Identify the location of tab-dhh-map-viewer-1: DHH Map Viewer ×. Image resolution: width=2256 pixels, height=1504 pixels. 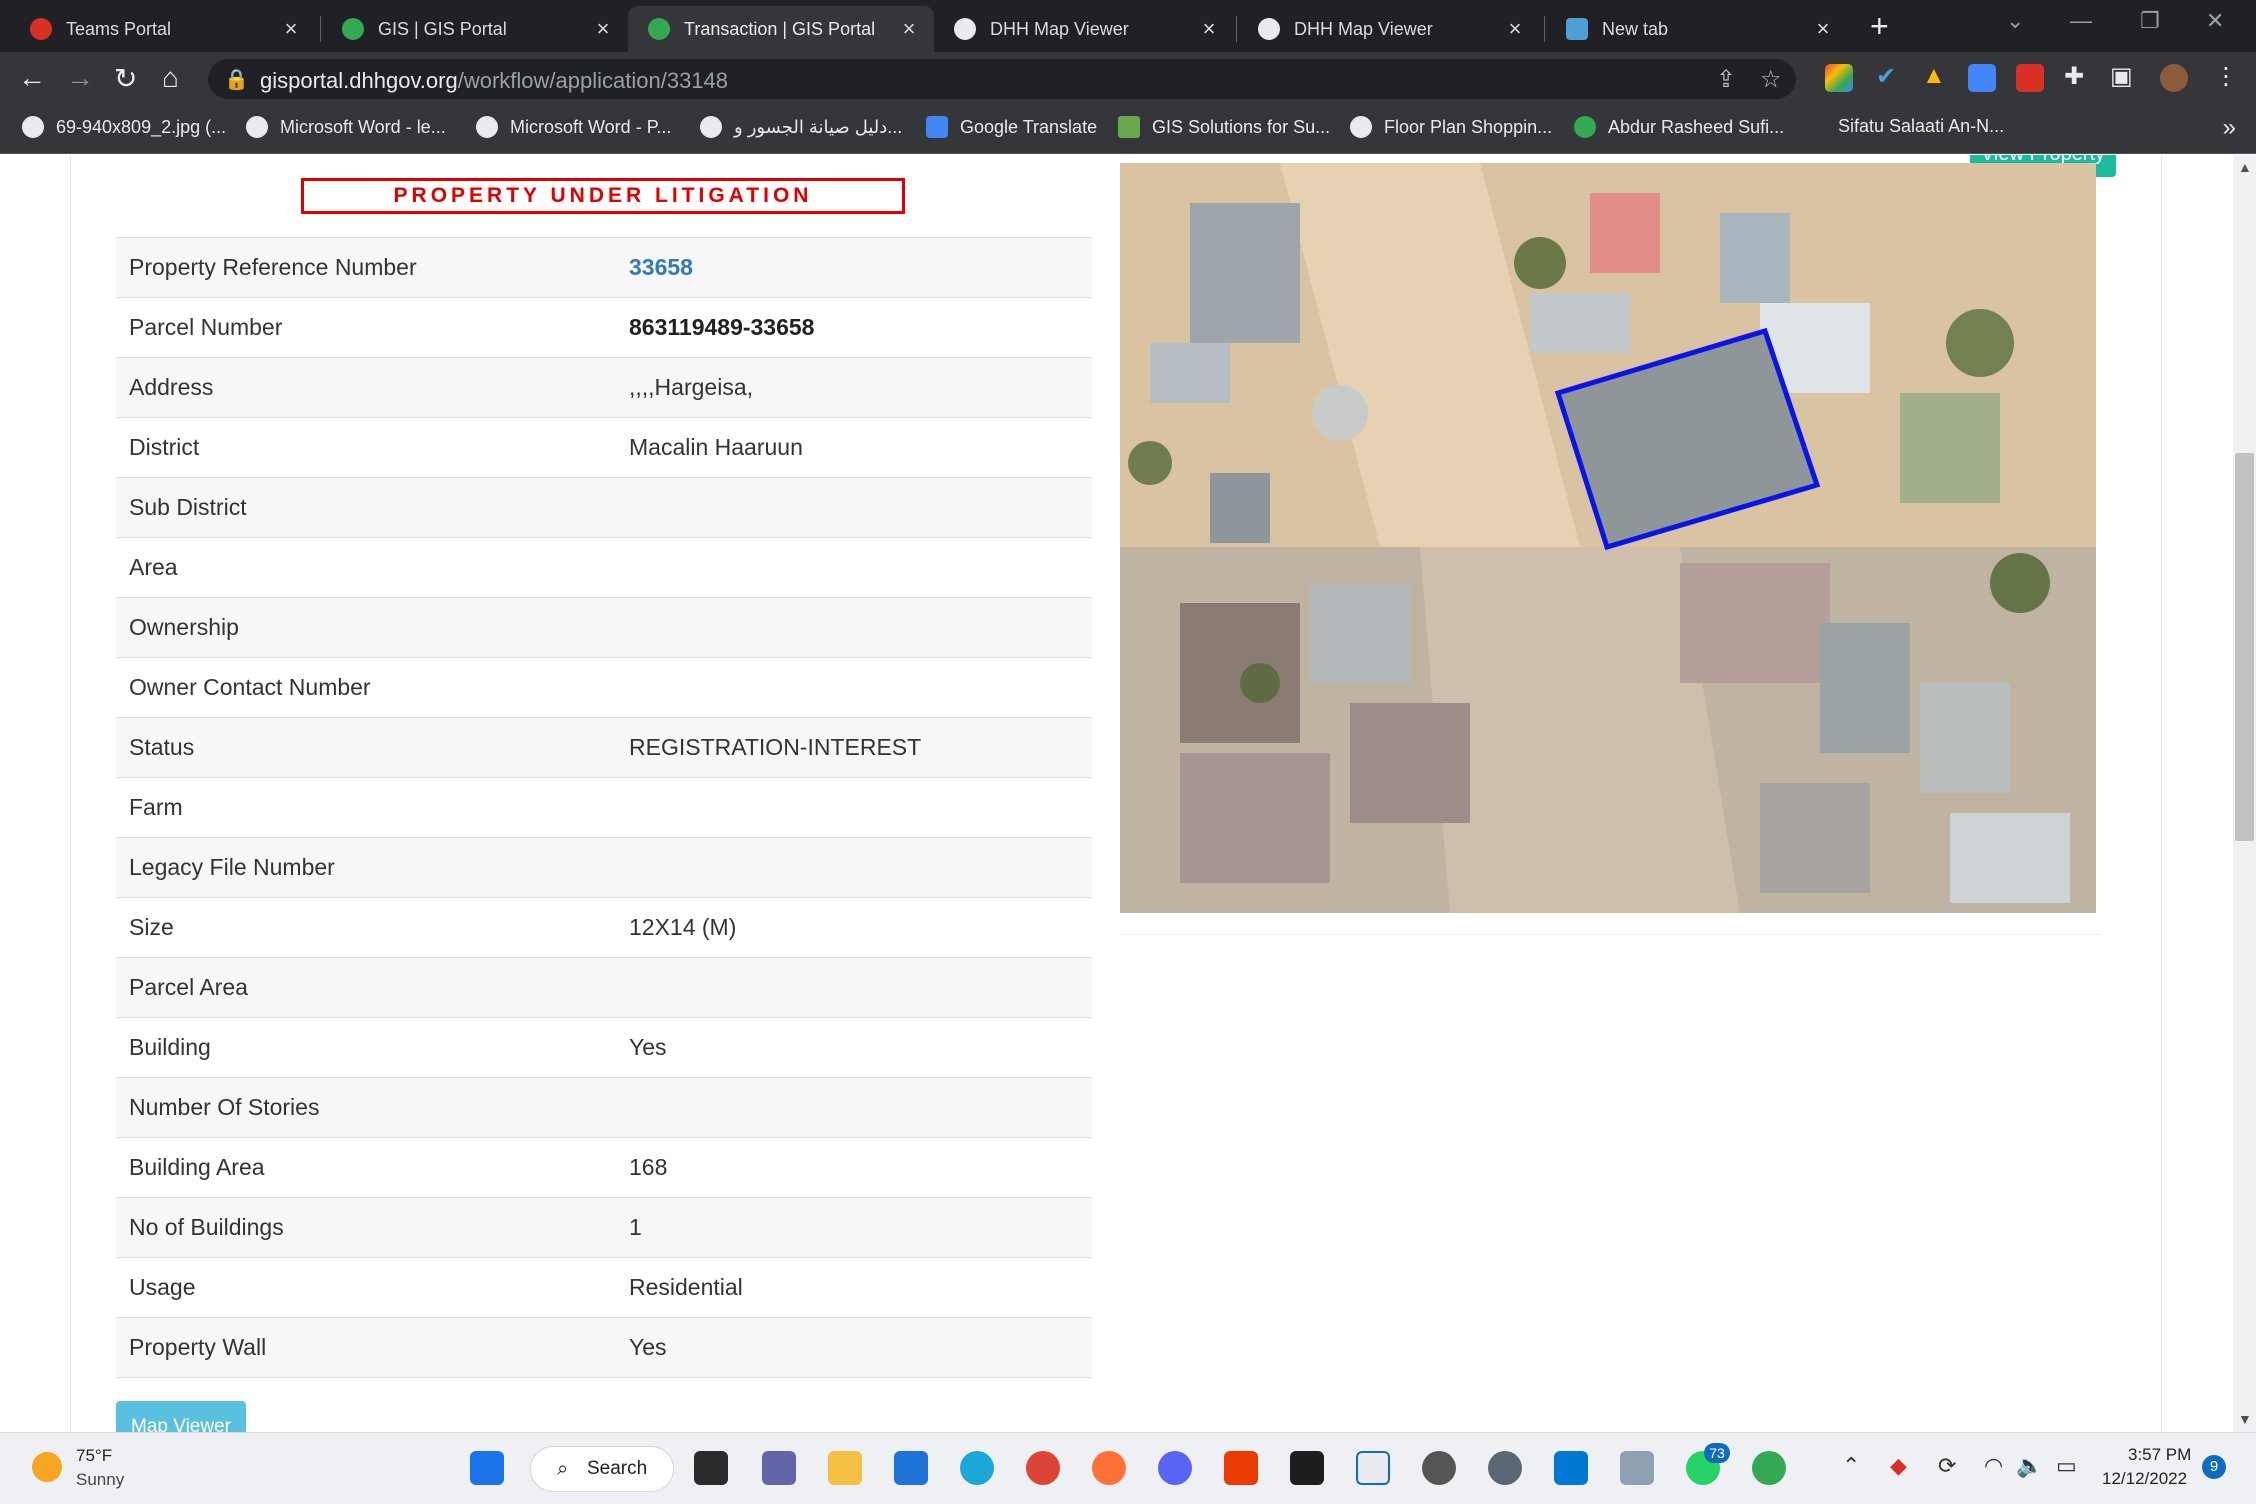
(1084, 29).